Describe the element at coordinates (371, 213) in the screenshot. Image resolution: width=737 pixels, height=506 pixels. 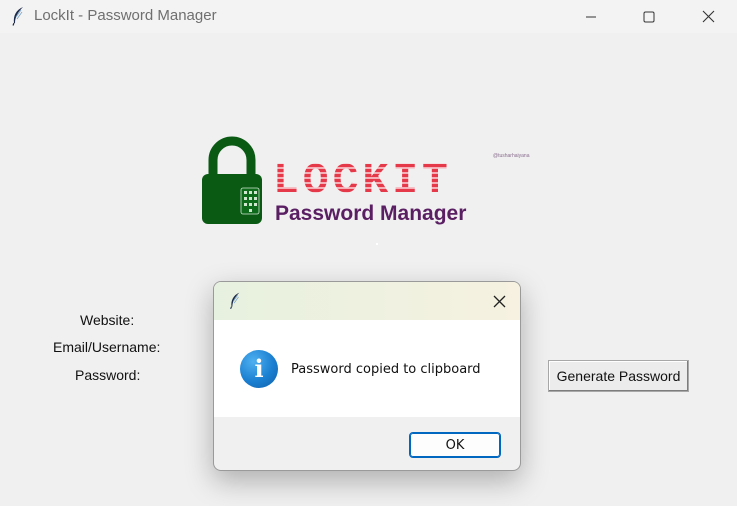
I see `logo-subtitle: Password Manager` at that location.